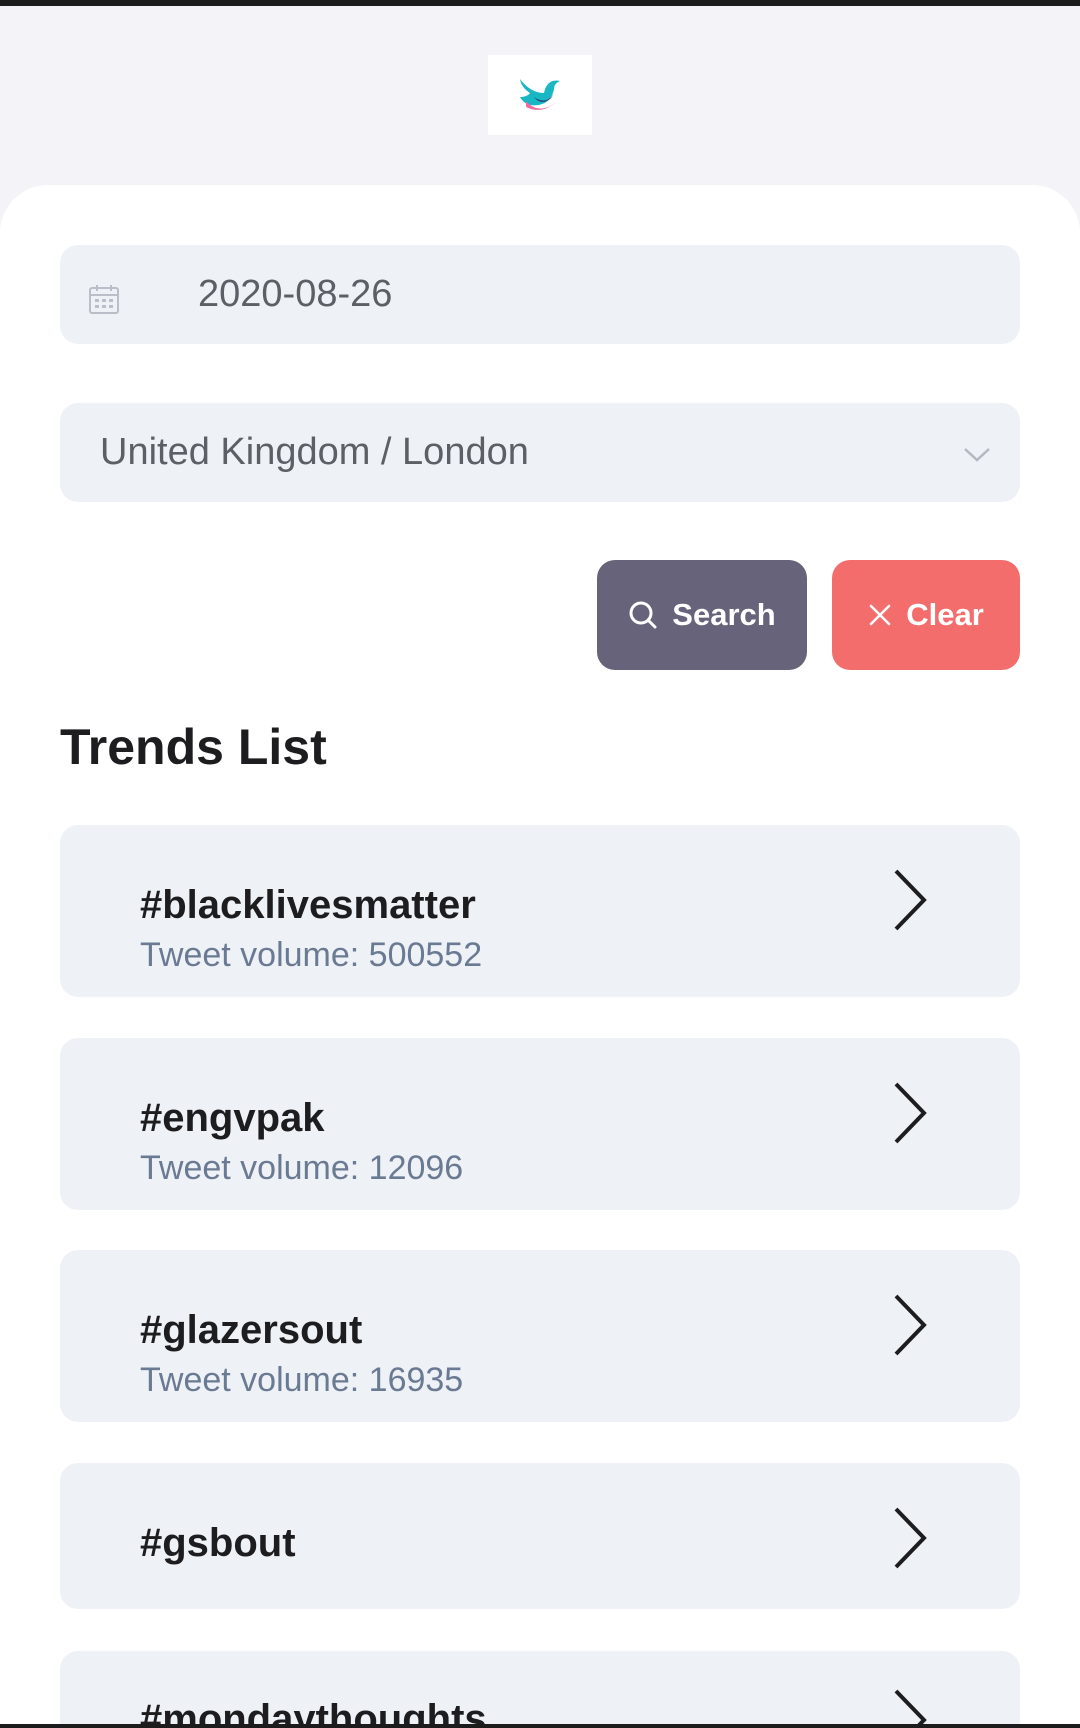 This screenshot has width=1080, height=1728. What do you see at coordinates (218, 1543) in the screenshot?
I see `trend-name: #gsbout` at bounding box center [218, 1543].